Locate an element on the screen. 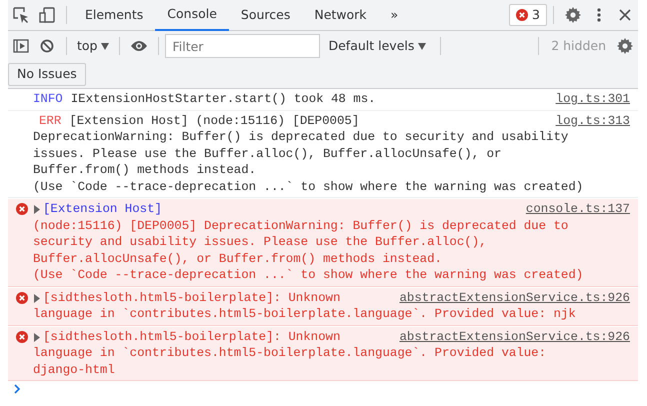 The image size is (647, 406). tab: Sources is located at coordinates (265, 15).